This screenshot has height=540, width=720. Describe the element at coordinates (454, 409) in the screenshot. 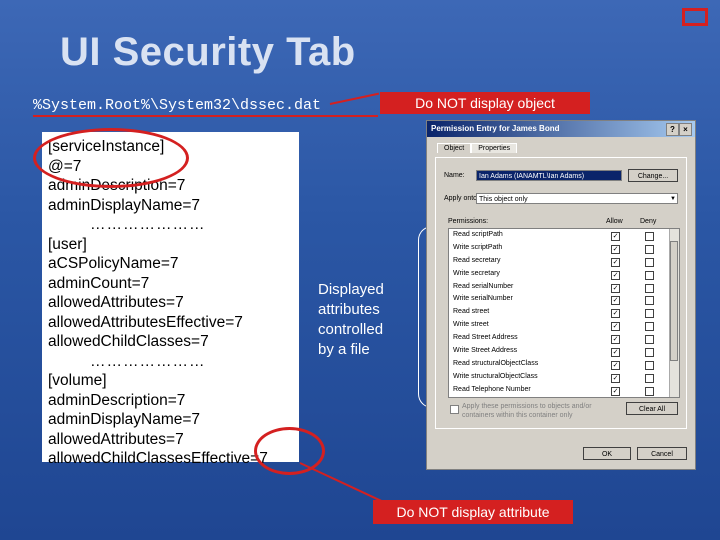

I see `apply-checkbox` at that location.